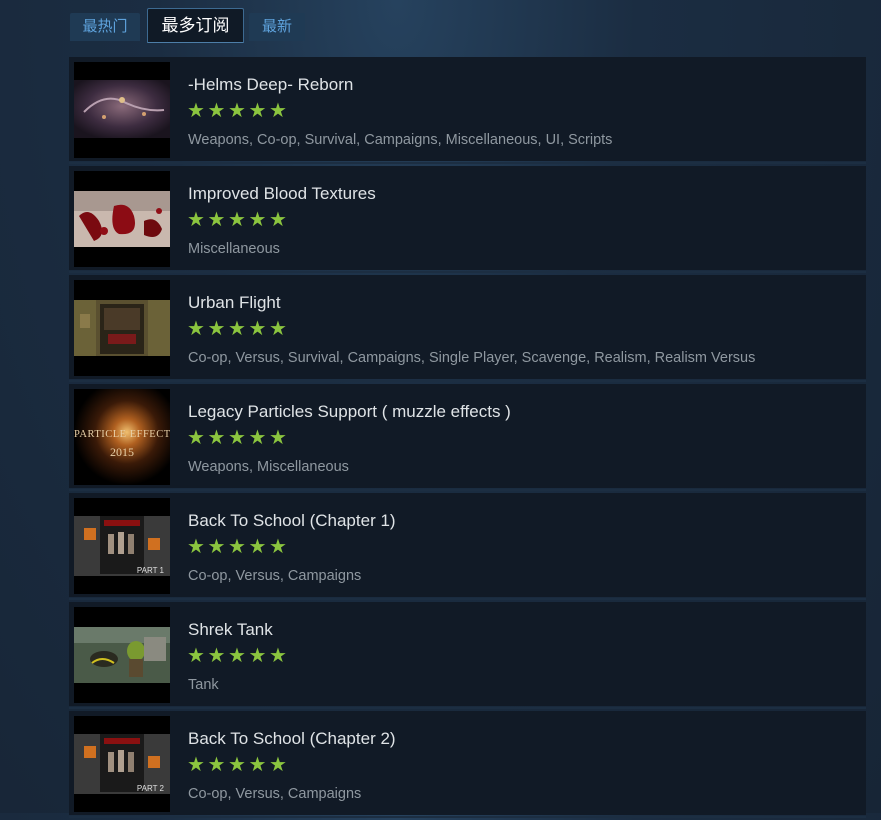  I want to click on item-title: Back To School (Chapter 2), so click(292, 739).